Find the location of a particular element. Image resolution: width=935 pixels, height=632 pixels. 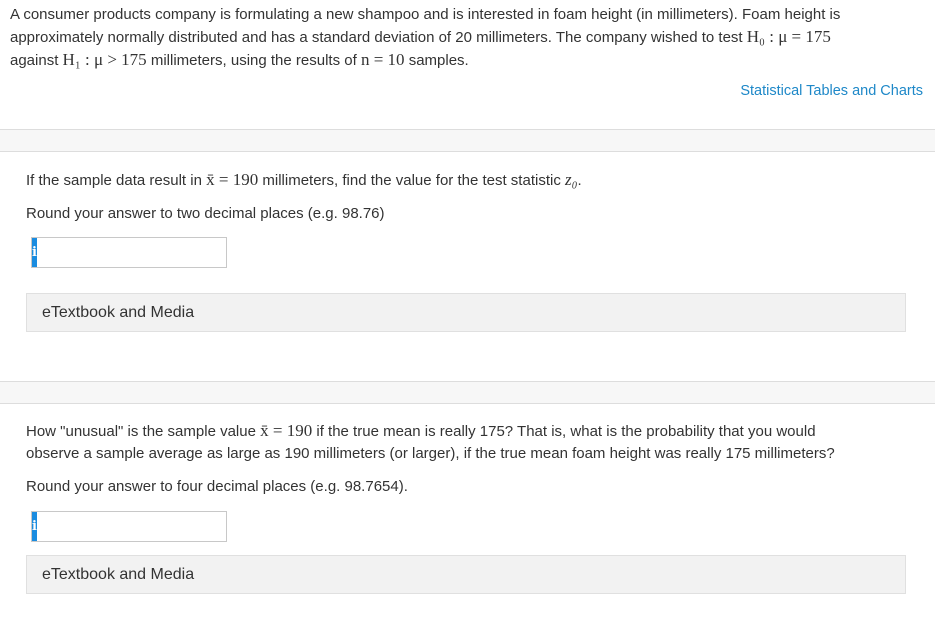

q1-test-statistic: z₀ is located at coordinates (571, 179).